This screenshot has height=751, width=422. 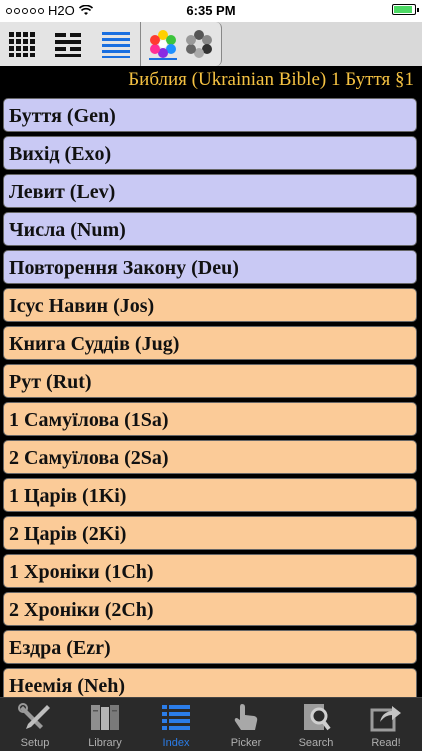 What do you see at coordinates (210, 305) in the screenshot?
I see `list-item: Ісус Навин (Jos)` at bounding box center [210, 305].